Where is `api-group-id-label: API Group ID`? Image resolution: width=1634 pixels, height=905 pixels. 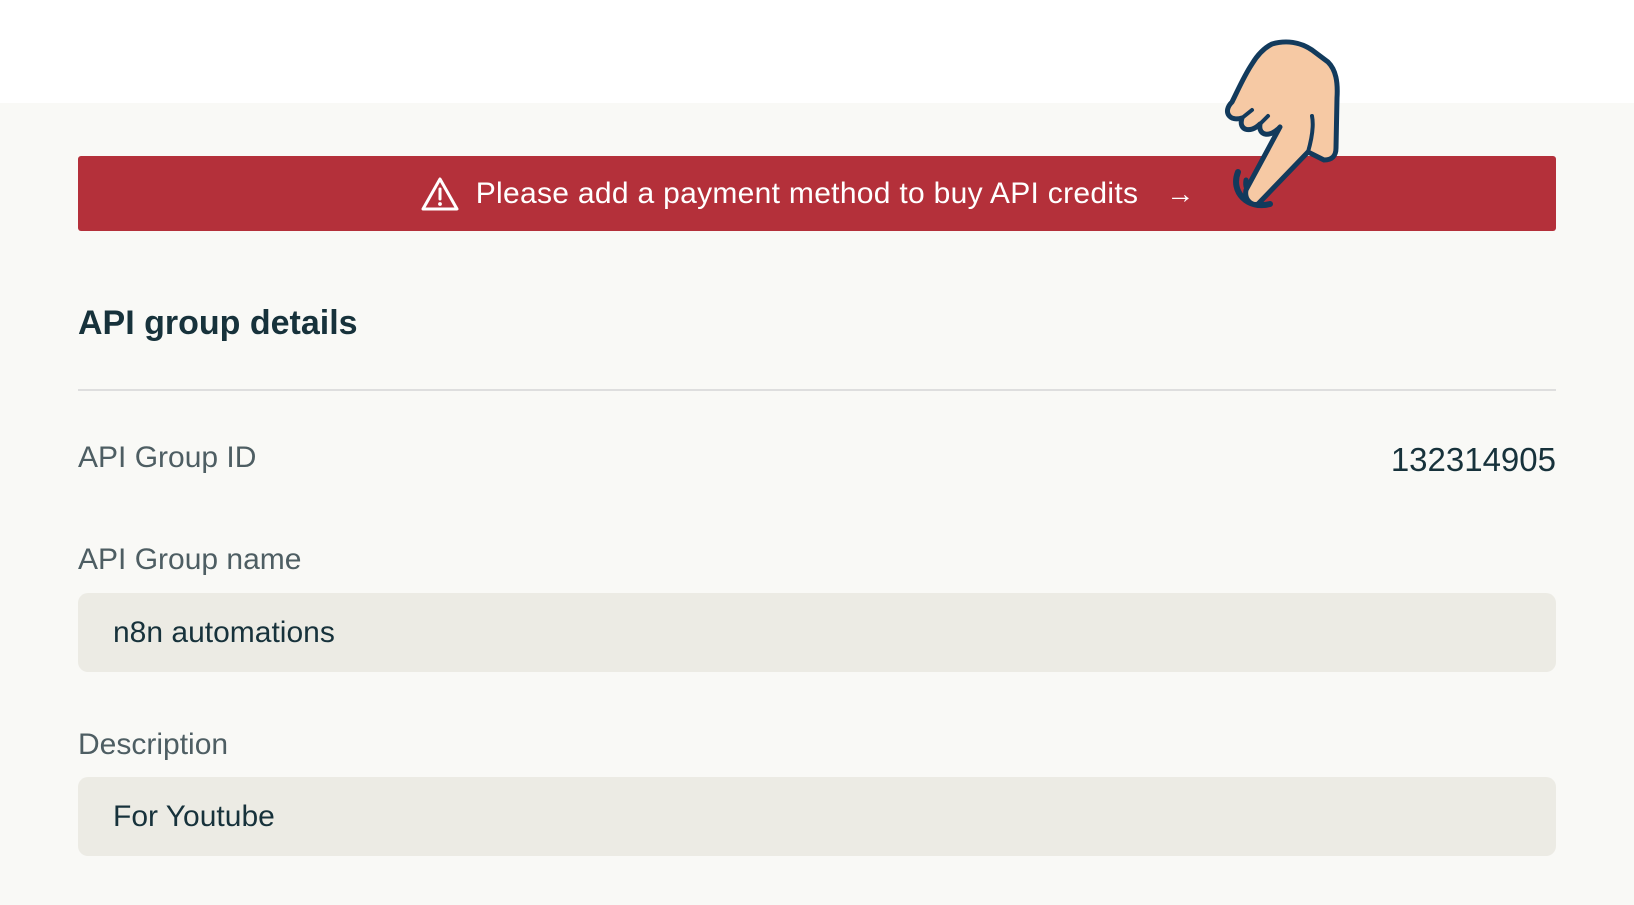
api-group-id-label: API Group ID is located at coordinates (167, 457).